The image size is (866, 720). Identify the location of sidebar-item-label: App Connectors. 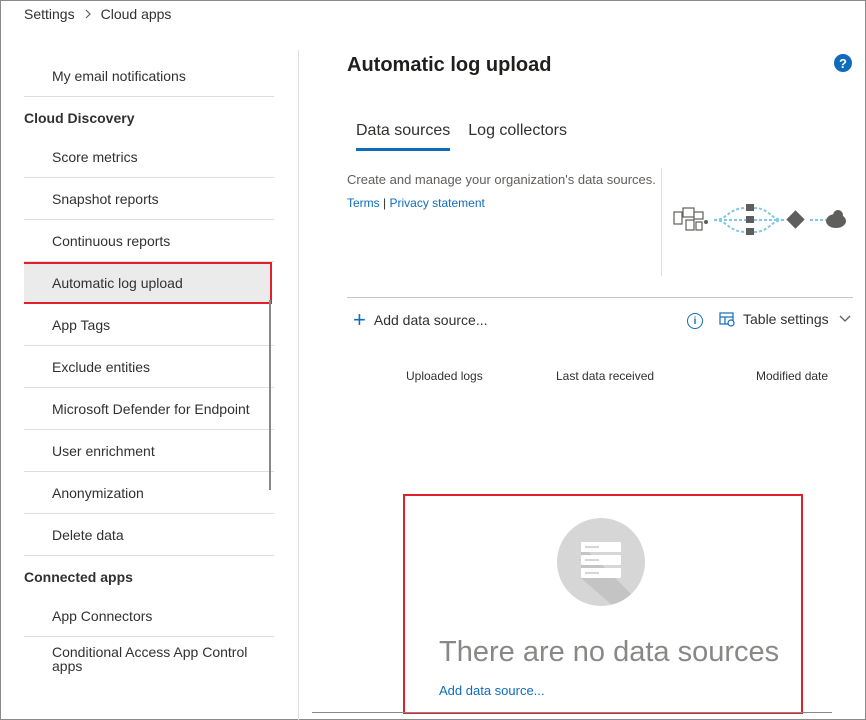
(102, 615).